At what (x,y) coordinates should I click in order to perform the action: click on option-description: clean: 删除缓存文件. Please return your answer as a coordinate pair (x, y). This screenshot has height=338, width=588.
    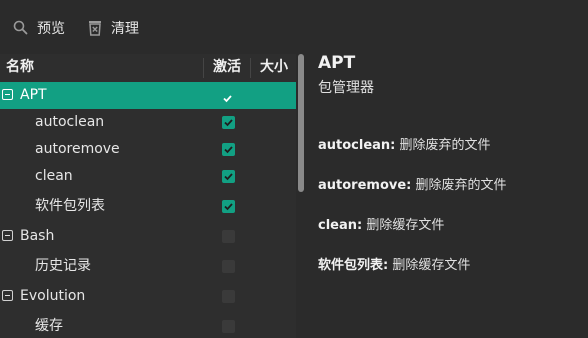
    Looking at the image, I should click on (381, 223).